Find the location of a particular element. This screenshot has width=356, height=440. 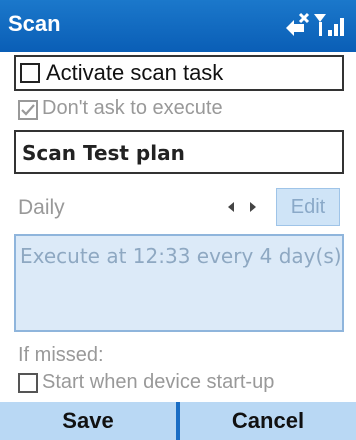

connectivity-icon is located at coordinates (315, 24).